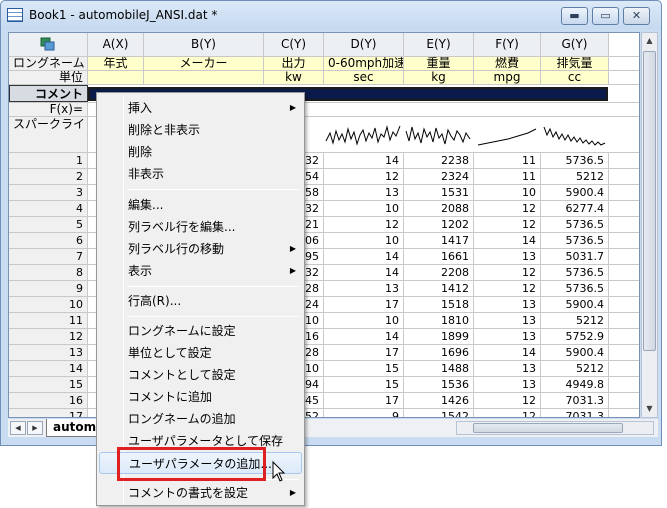 This screenshot has height=508, width=667. Describe the element at coordinates (636, 16) in the screenshot. I see `close-button: ✕` at that location.